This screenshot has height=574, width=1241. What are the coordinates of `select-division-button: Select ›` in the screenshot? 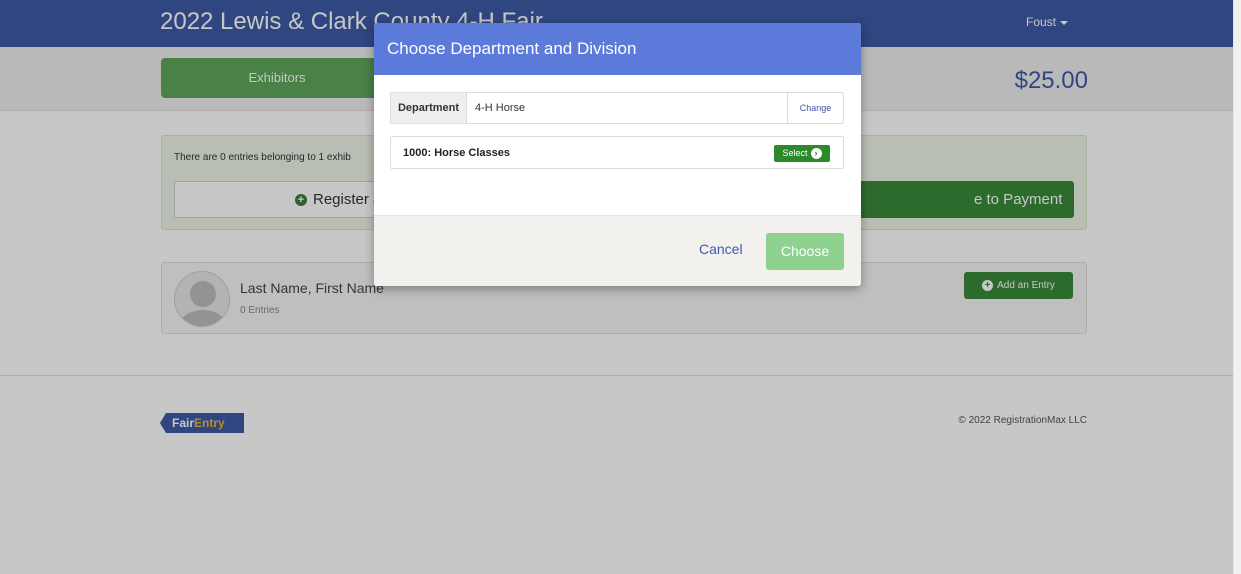 It's located at (802, 153).